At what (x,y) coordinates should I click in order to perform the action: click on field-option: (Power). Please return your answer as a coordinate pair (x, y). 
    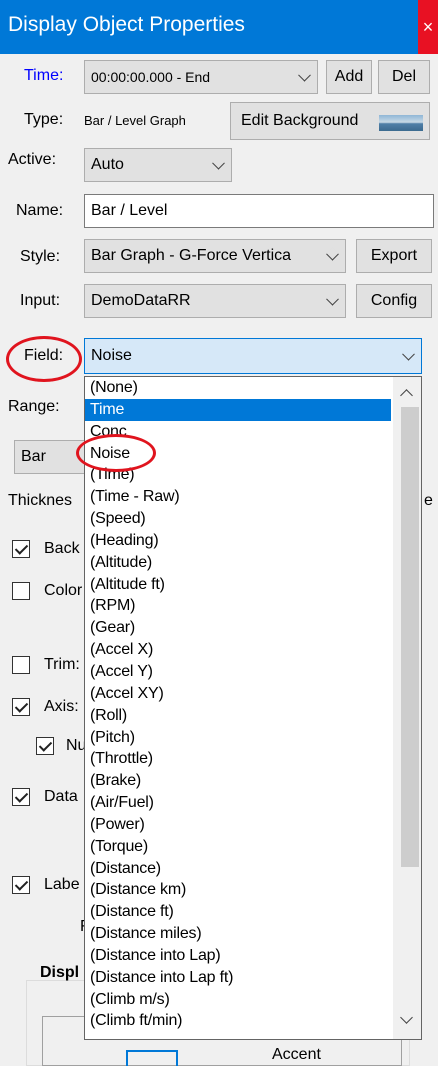
    Looking at the image, I should click on (238, 825).